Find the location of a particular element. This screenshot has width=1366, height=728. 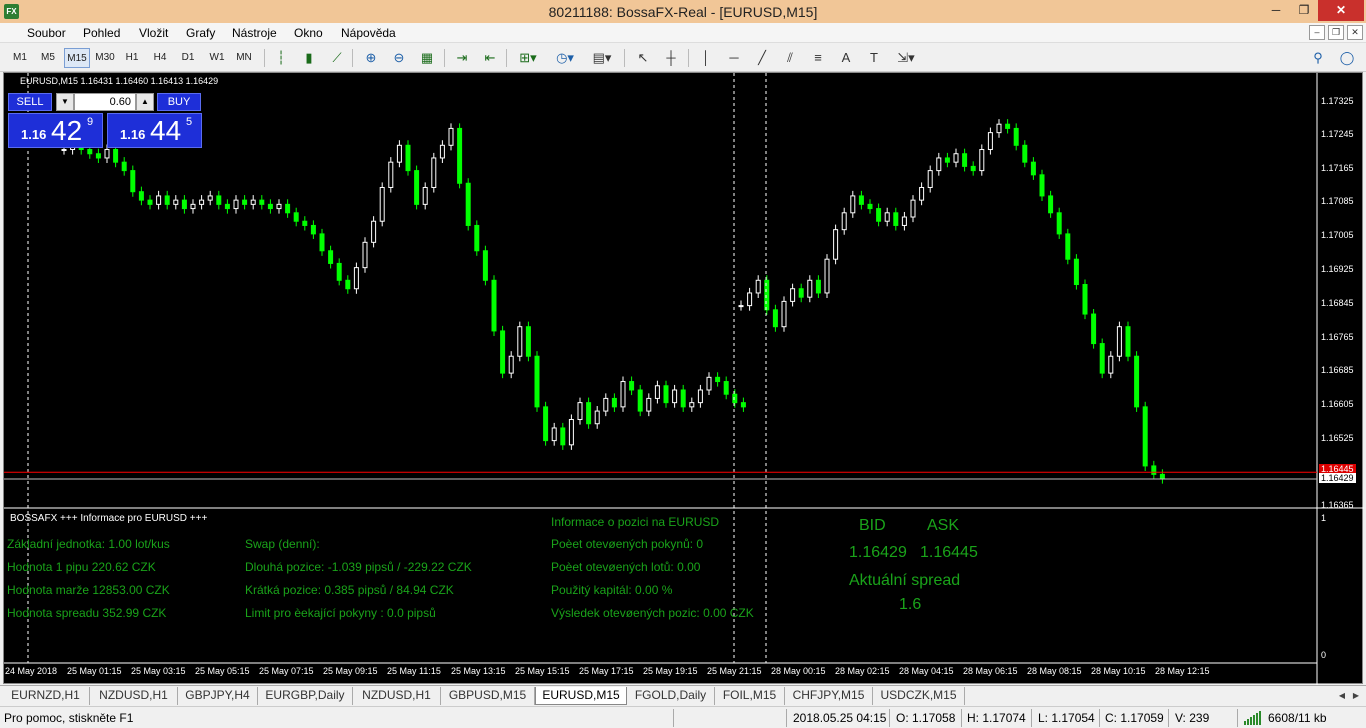

chart-restore-button: ❐ is located at coordinates (1336, 32).